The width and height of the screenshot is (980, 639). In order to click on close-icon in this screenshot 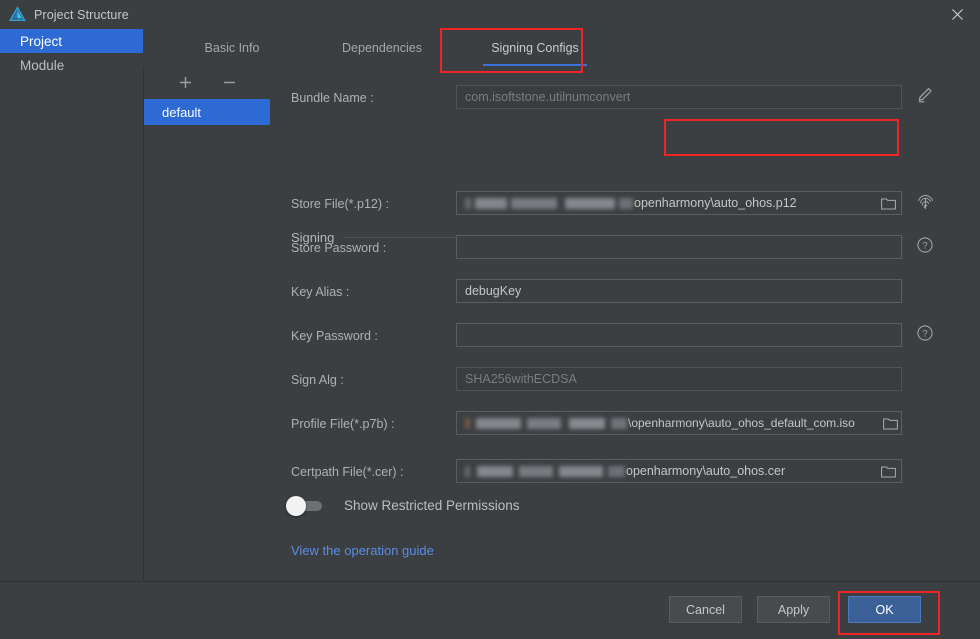, I will do `click(957, 14)`.